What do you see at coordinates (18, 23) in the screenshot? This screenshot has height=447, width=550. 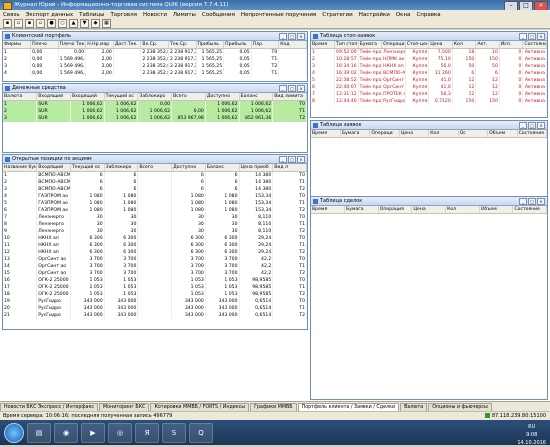 I see `open-icon: ▫` at bounding box center [18, 23].